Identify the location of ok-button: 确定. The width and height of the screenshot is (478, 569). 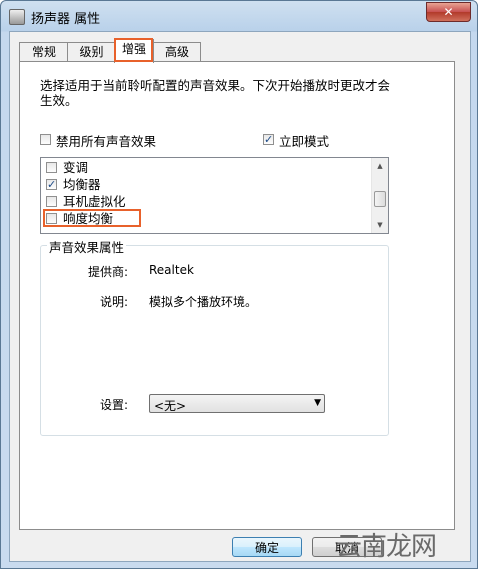
(267, 547).